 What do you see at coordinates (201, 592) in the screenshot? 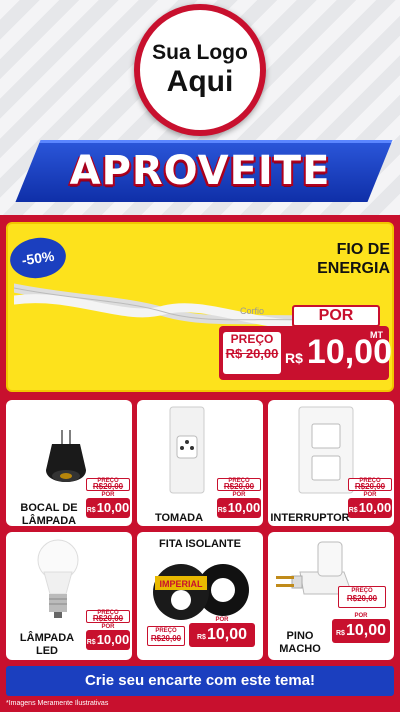
I see `tape-icon: IMPERIAL` at bounding box center [201, 592].